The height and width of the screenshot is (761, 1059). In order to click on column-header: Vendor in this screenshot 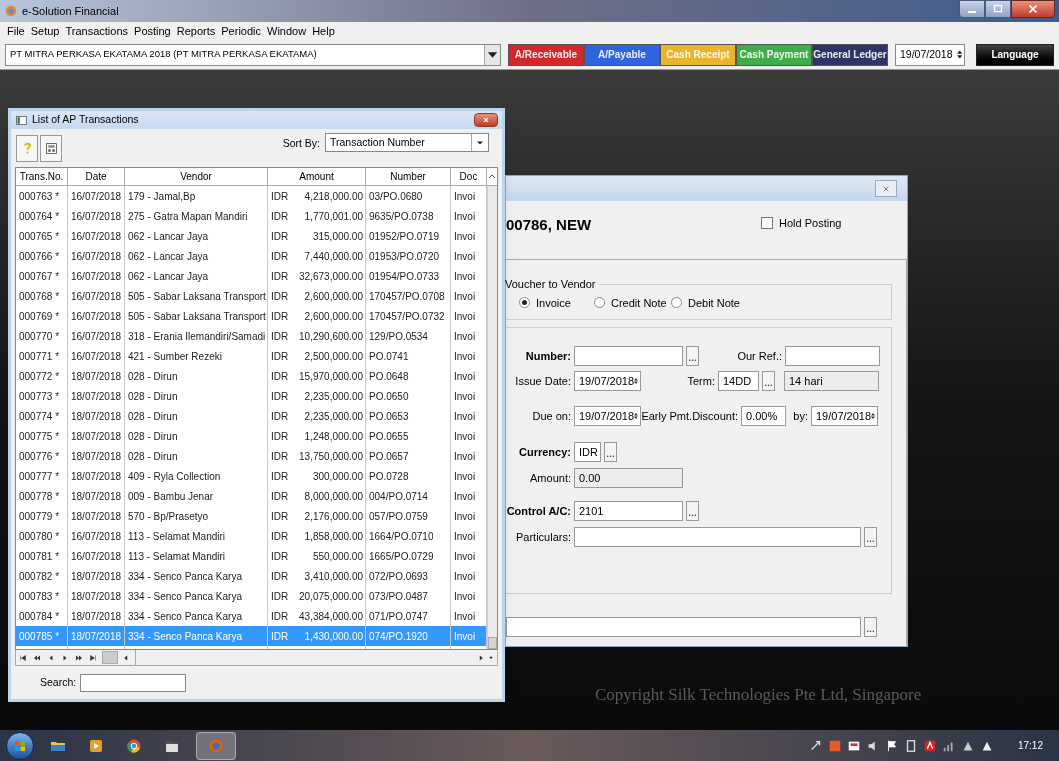, I will do `click(196, 176)`.